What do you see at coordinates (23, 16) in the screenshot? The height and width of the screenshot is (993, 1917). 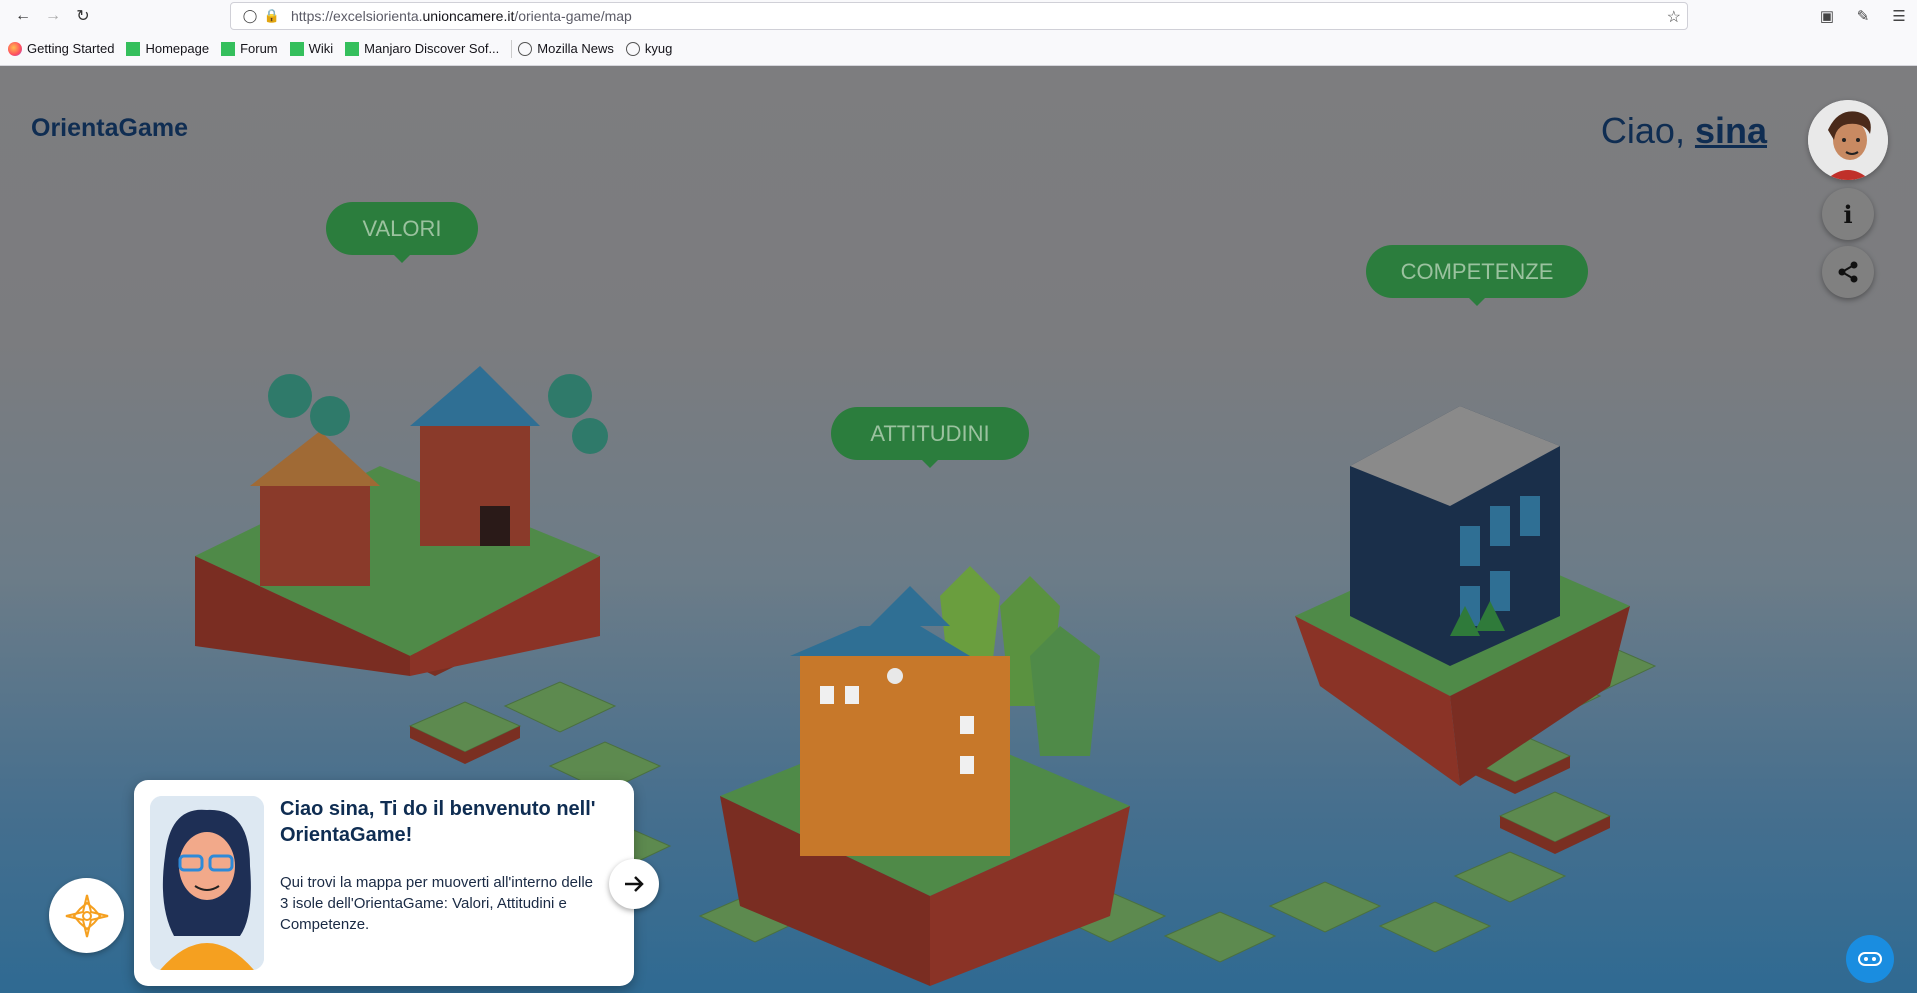 I see `back-icon: ←` at bounding box center [23, 16].